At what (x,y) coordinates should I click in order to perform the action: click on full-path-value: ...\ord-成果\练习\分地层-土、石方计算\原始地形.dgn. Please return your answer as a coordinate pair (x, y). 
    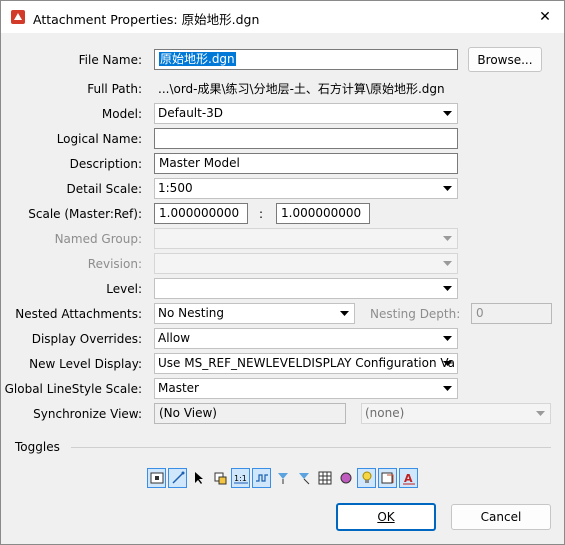
    Looking at the image, I should click on (301, 89).